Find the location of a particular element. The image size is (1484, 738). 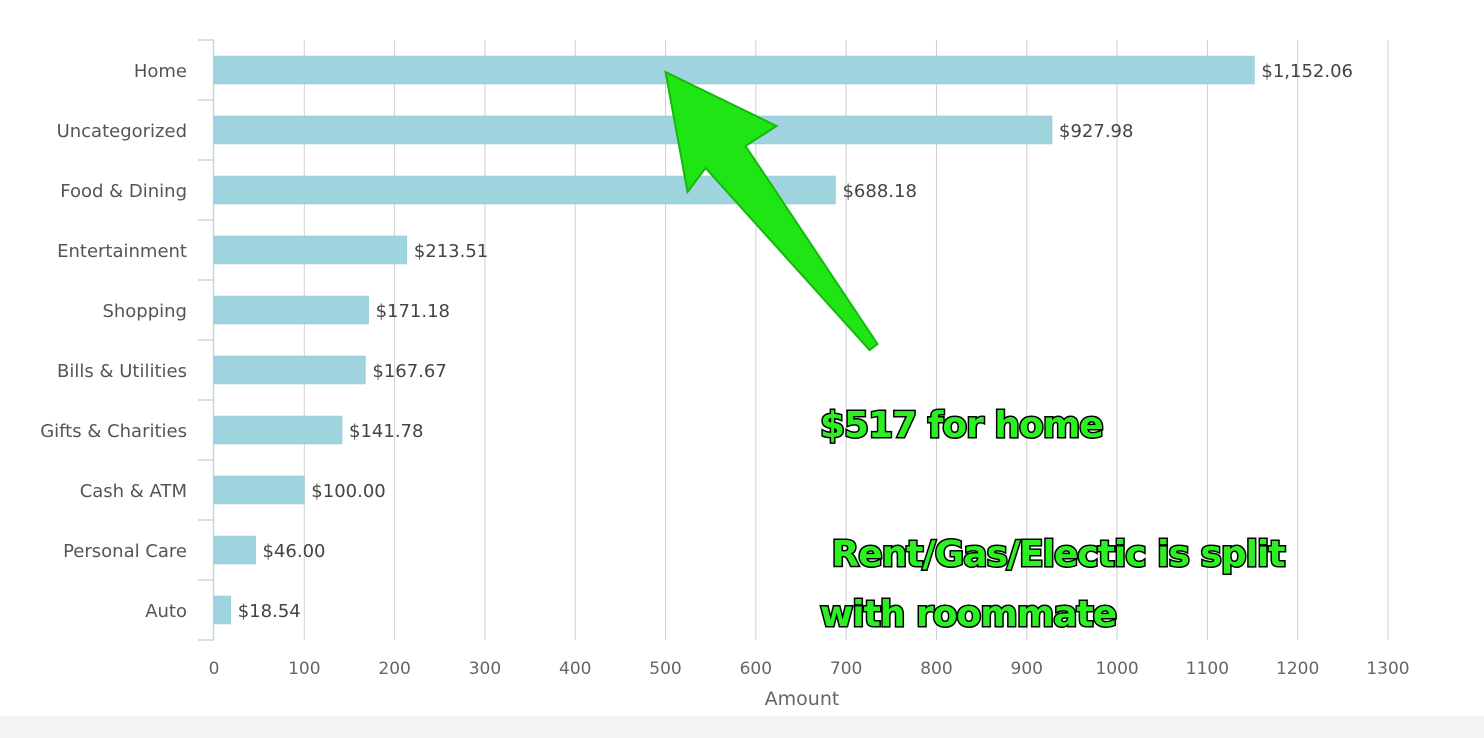

x-tick-label: 900 is located at coordinates (1027, 669).